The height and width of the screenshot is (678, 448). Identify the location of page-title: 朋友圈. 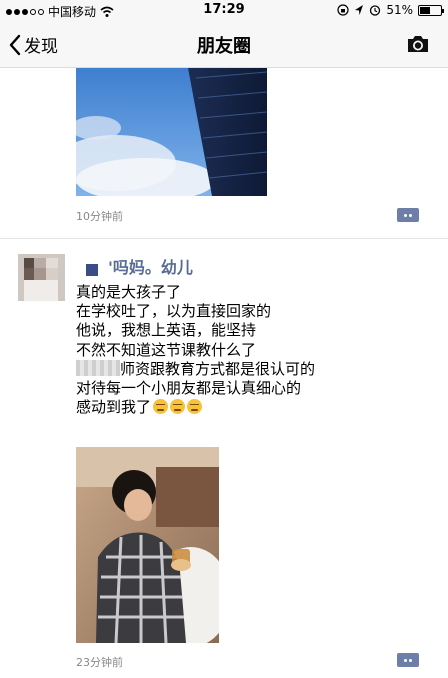
(224, 46).